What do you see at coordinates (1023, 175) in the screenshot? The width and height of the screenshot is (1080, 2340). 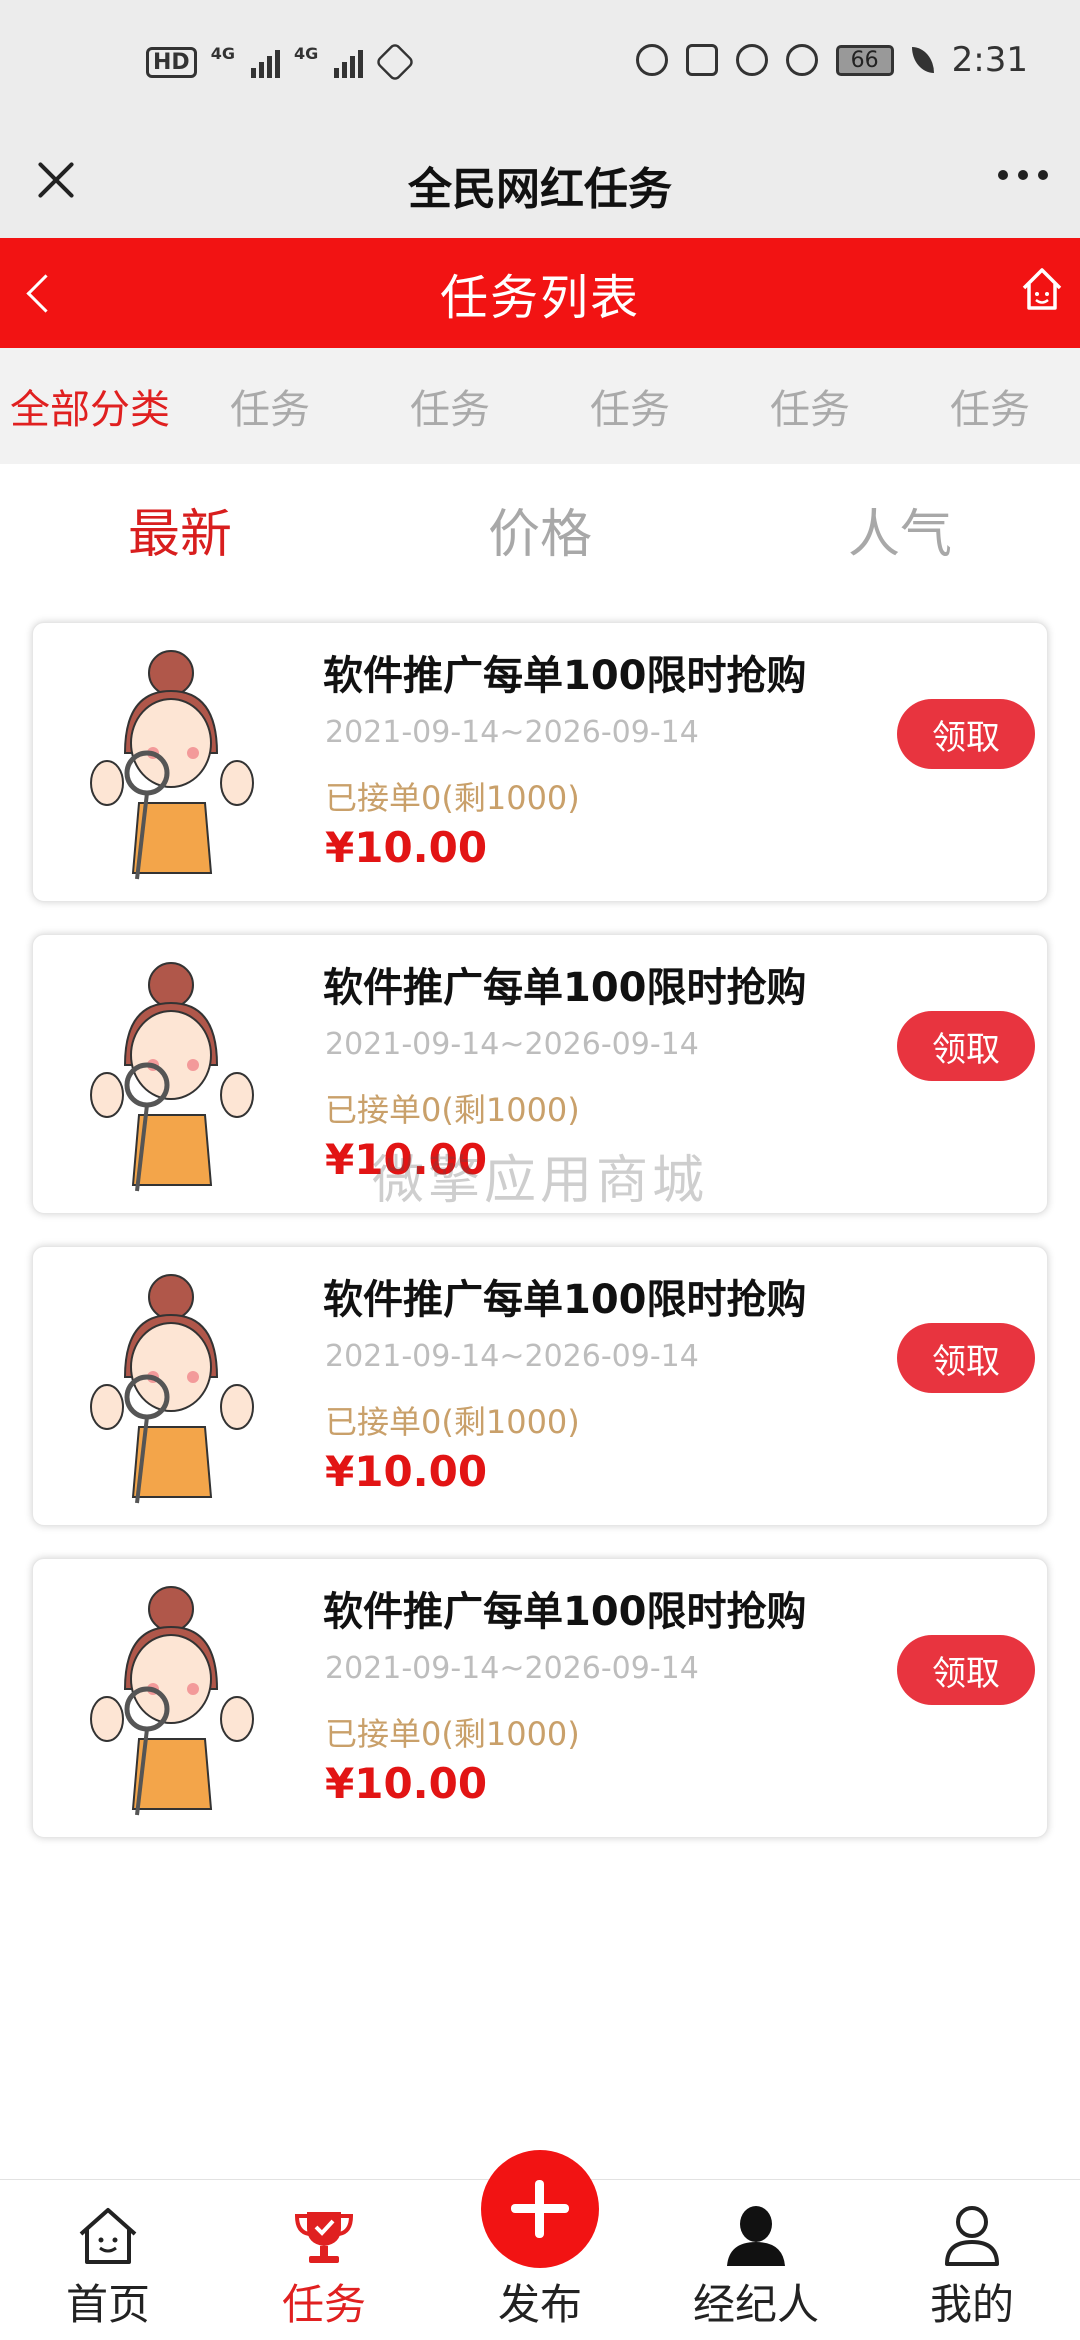 I see `more-icon` at bounding box center [1023, 175].